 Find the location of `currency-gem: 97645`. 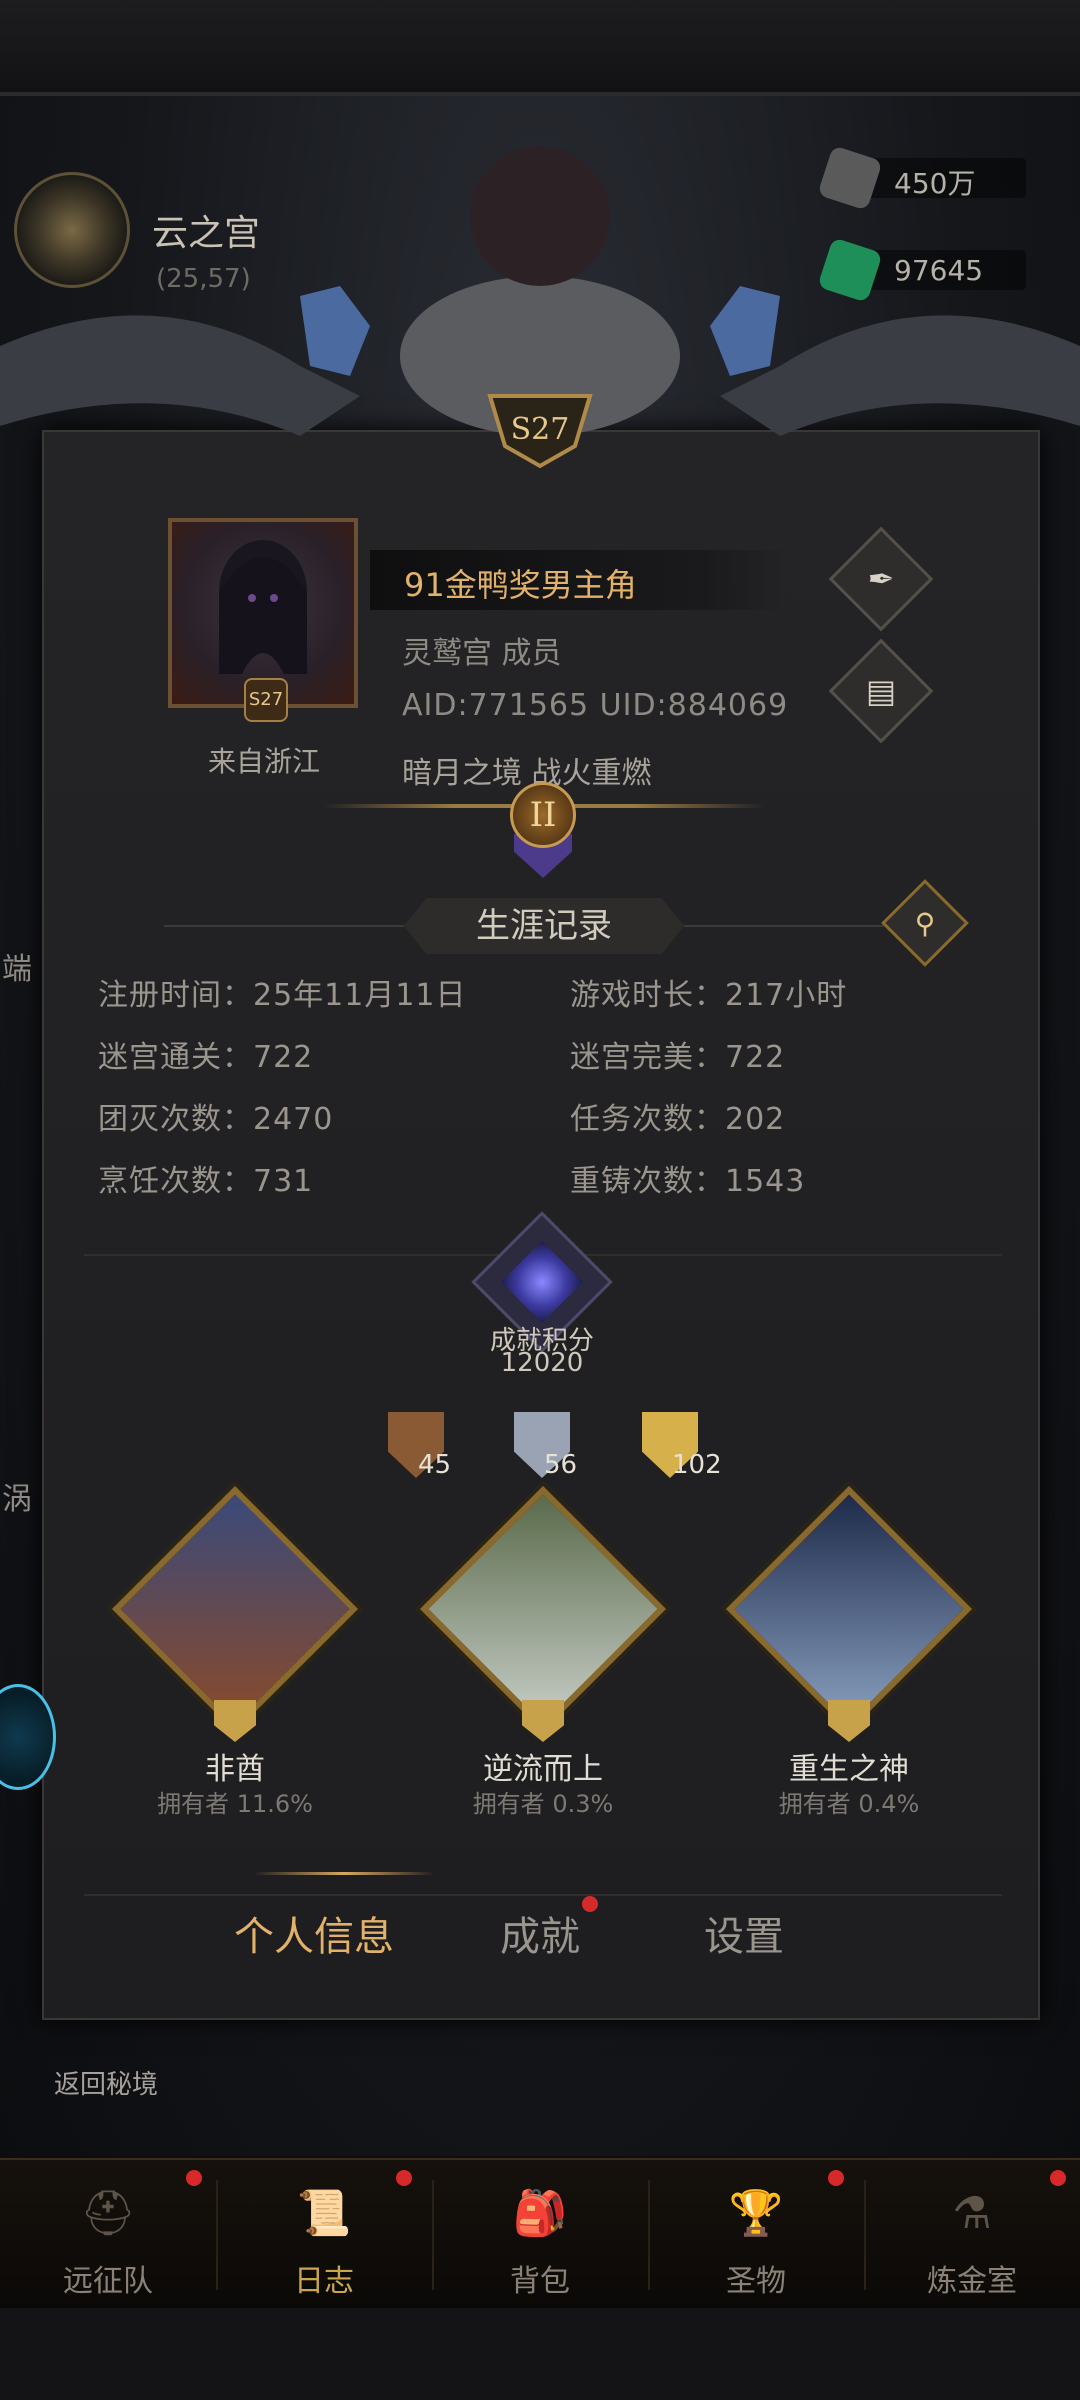

currency-gem: 97645 is located at coordinates (921, 270).